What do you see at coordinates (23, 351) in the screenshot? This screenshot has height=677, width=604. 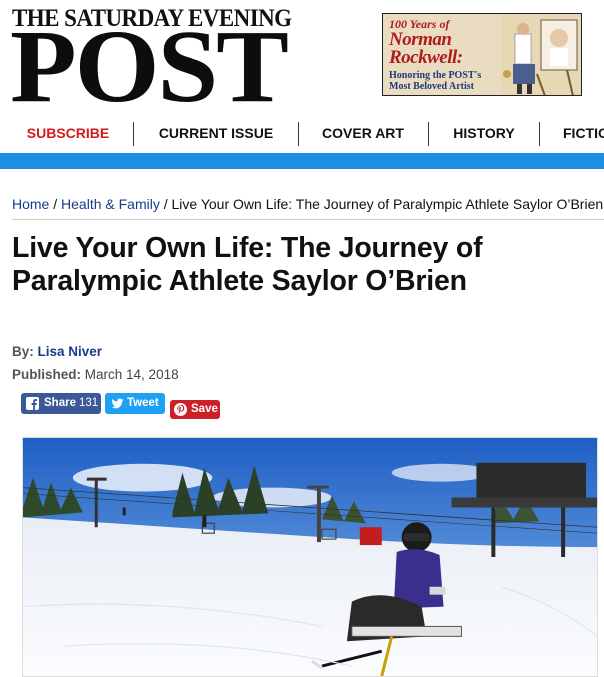 I see `byline-label: By:` at bounding box center [23, 351].